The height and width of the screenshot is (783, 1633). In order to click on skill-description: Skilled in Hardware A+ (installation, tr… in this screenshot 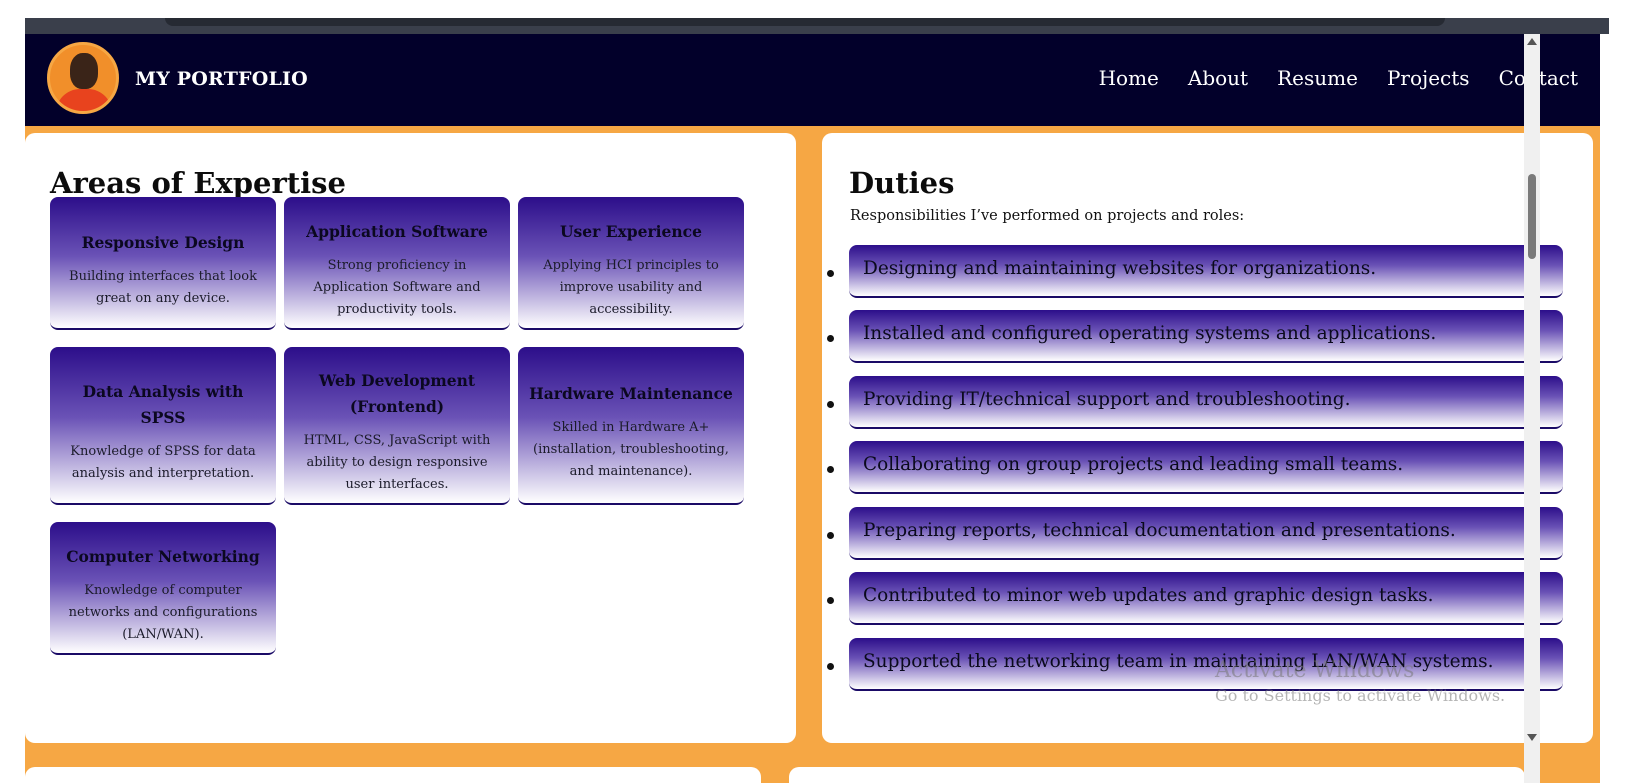, I will do `click(631, 449)`.